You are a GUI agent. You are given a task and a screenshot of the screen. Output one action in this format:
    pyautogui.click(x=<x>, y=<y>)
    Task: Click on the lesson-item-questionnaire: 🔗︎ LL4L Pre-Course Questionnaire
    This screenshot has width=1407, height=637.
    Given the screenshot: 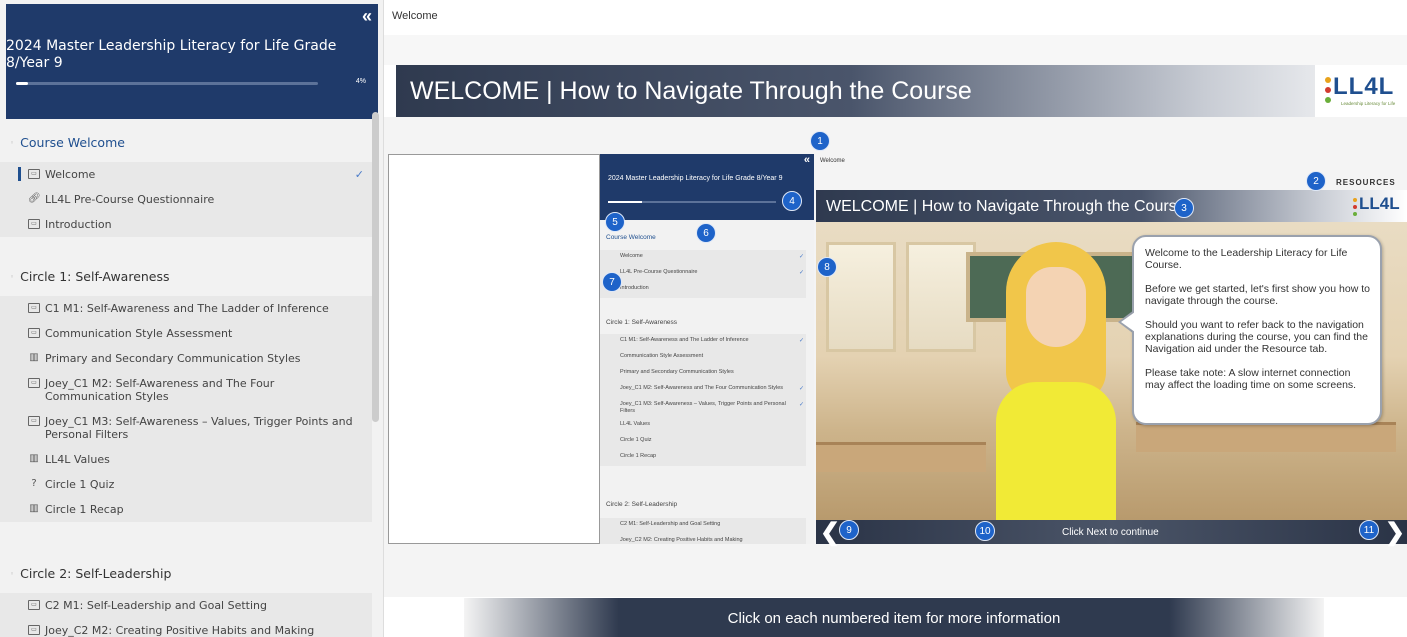 What is the action you would take?
    pyautogui.click(x=186, y=199)
    